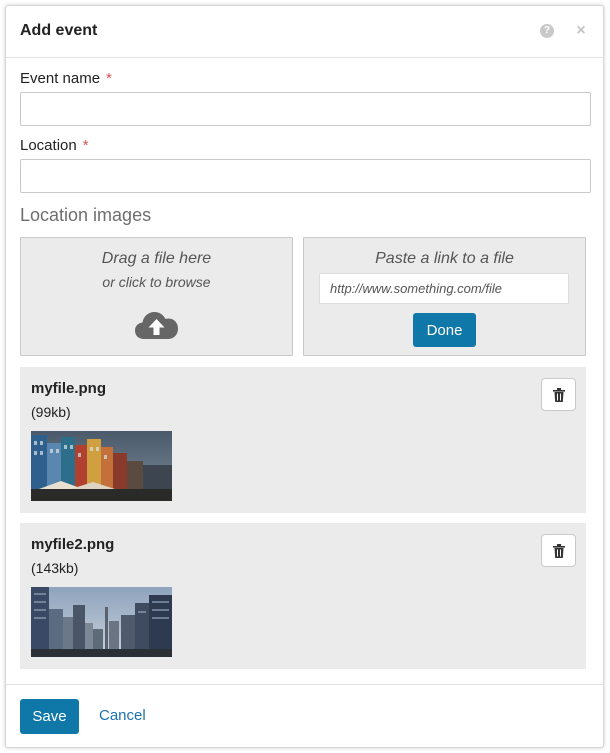 The image size is (610, 753). I want to click on cancel-link: Cancel, so click(122, 715).